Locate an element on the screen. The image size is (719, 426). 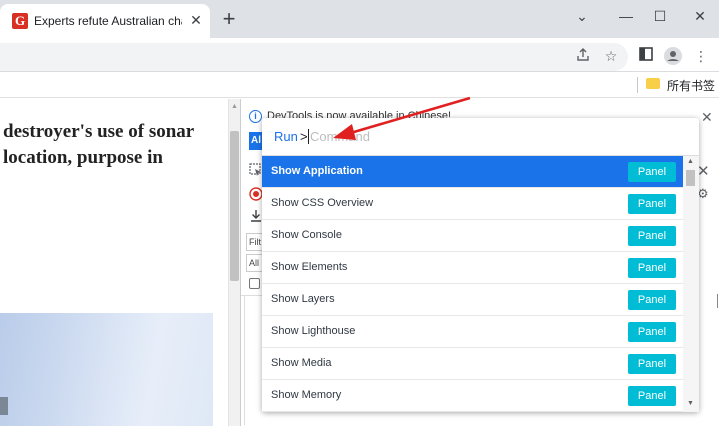
command-item-label: Show Elements is located at coordinates (309, 267).